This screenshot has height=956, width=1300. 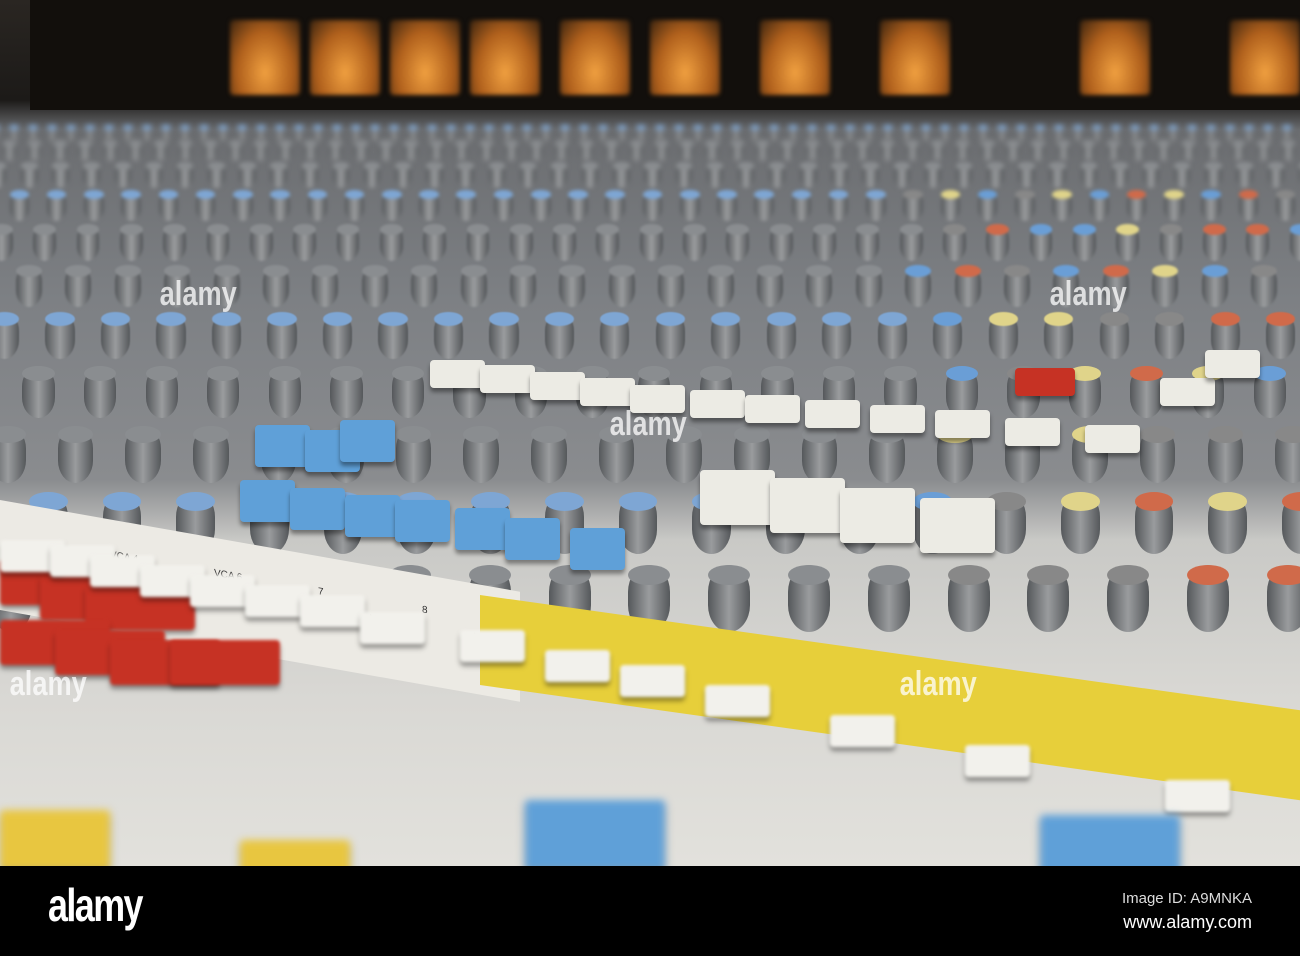 I want to click on red-button, so click(x=1045, y=382).